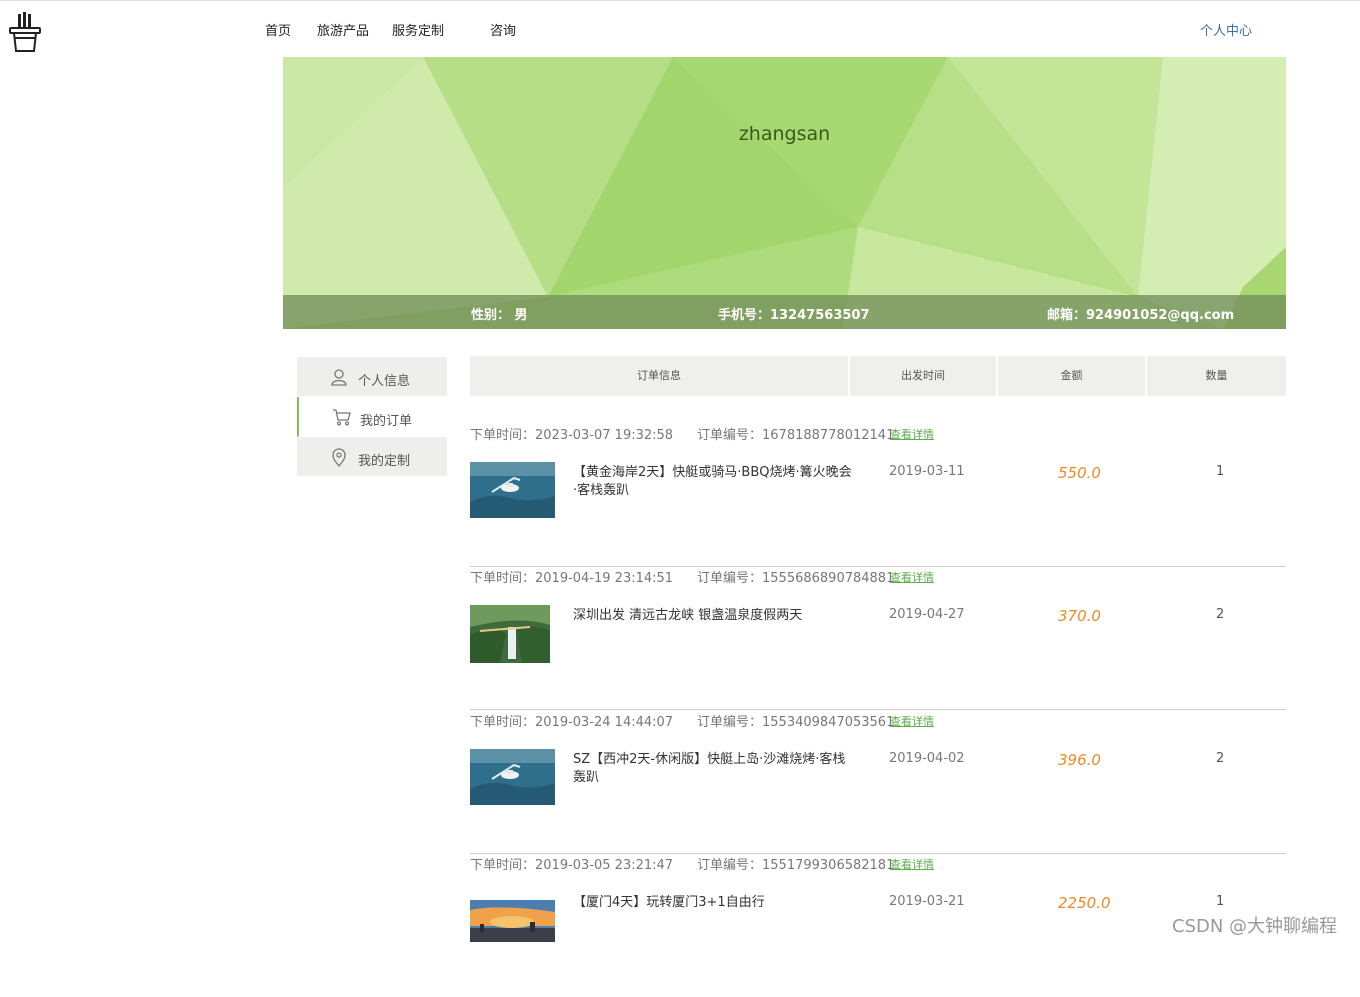  I want to click on order-number: 订单编号：1678188778012141, so click(796, 435).